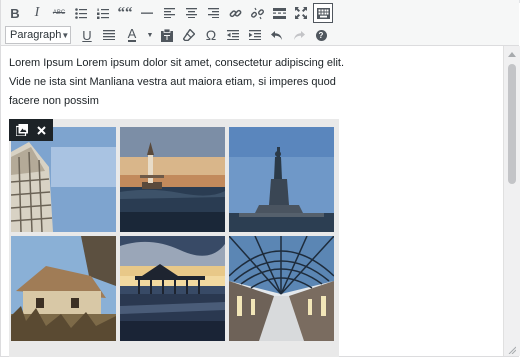  I want to click on chevron-down-icon: ▼, so click(65, 35).